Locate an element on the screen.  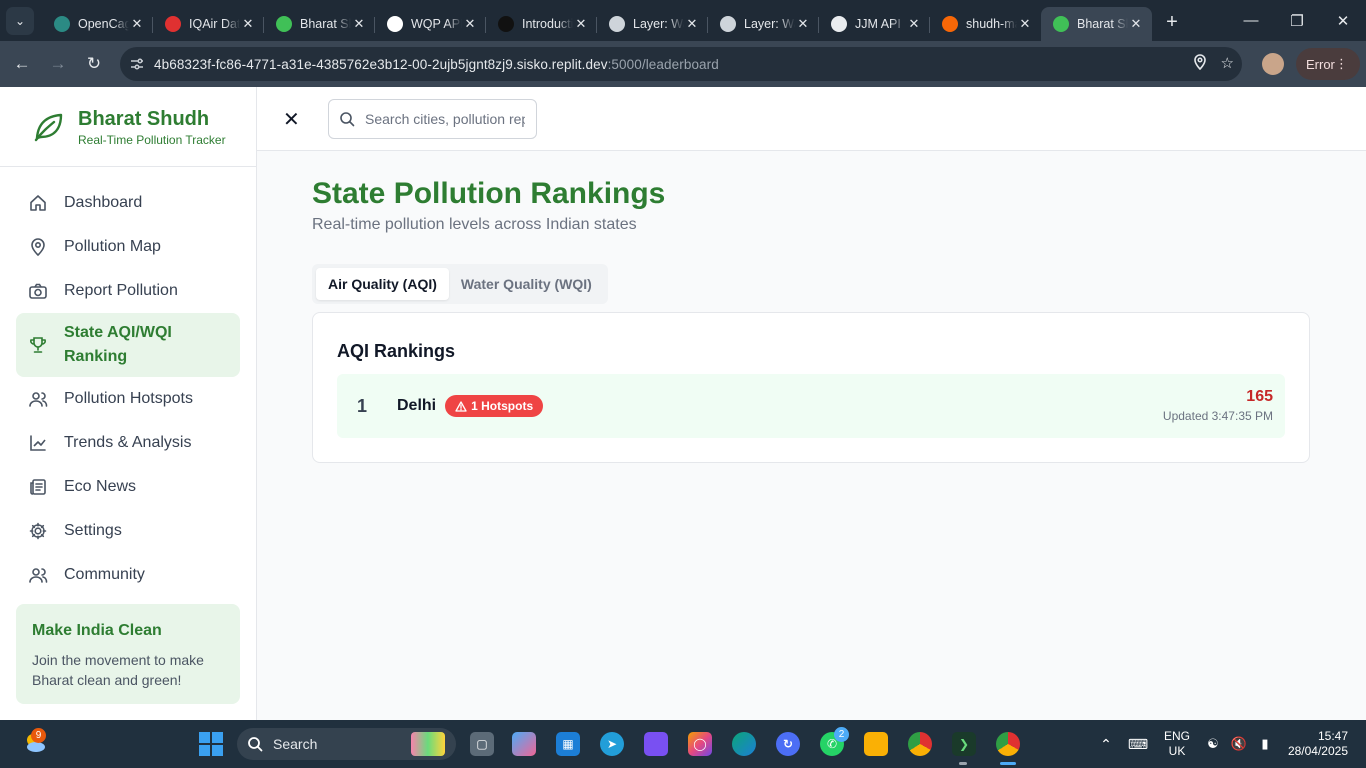
page-title: State Pollution Rankings is located at coordinates (489, 193).